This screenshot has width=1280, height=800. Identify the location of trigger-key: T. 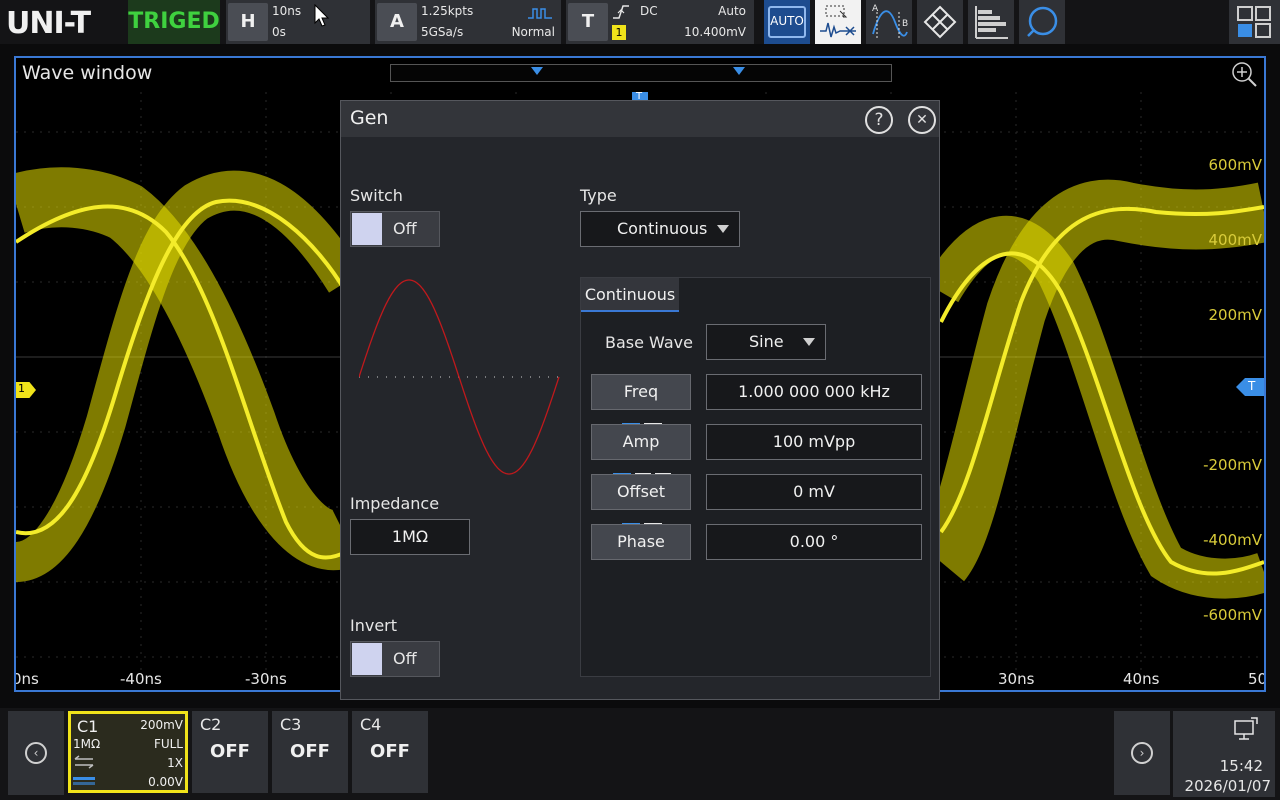
(588, 22).